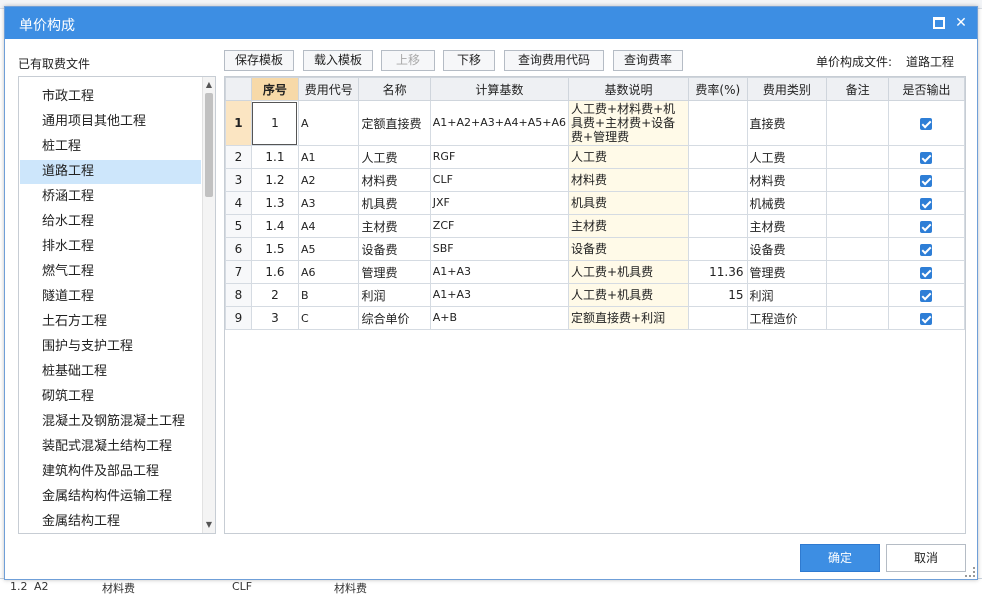 Image resolution: width=982 pixels, height=596 pixels. Describe the element at coordinates (787, 180) in the screenshot. I see `fee-category-cell: 材料费` at that location.